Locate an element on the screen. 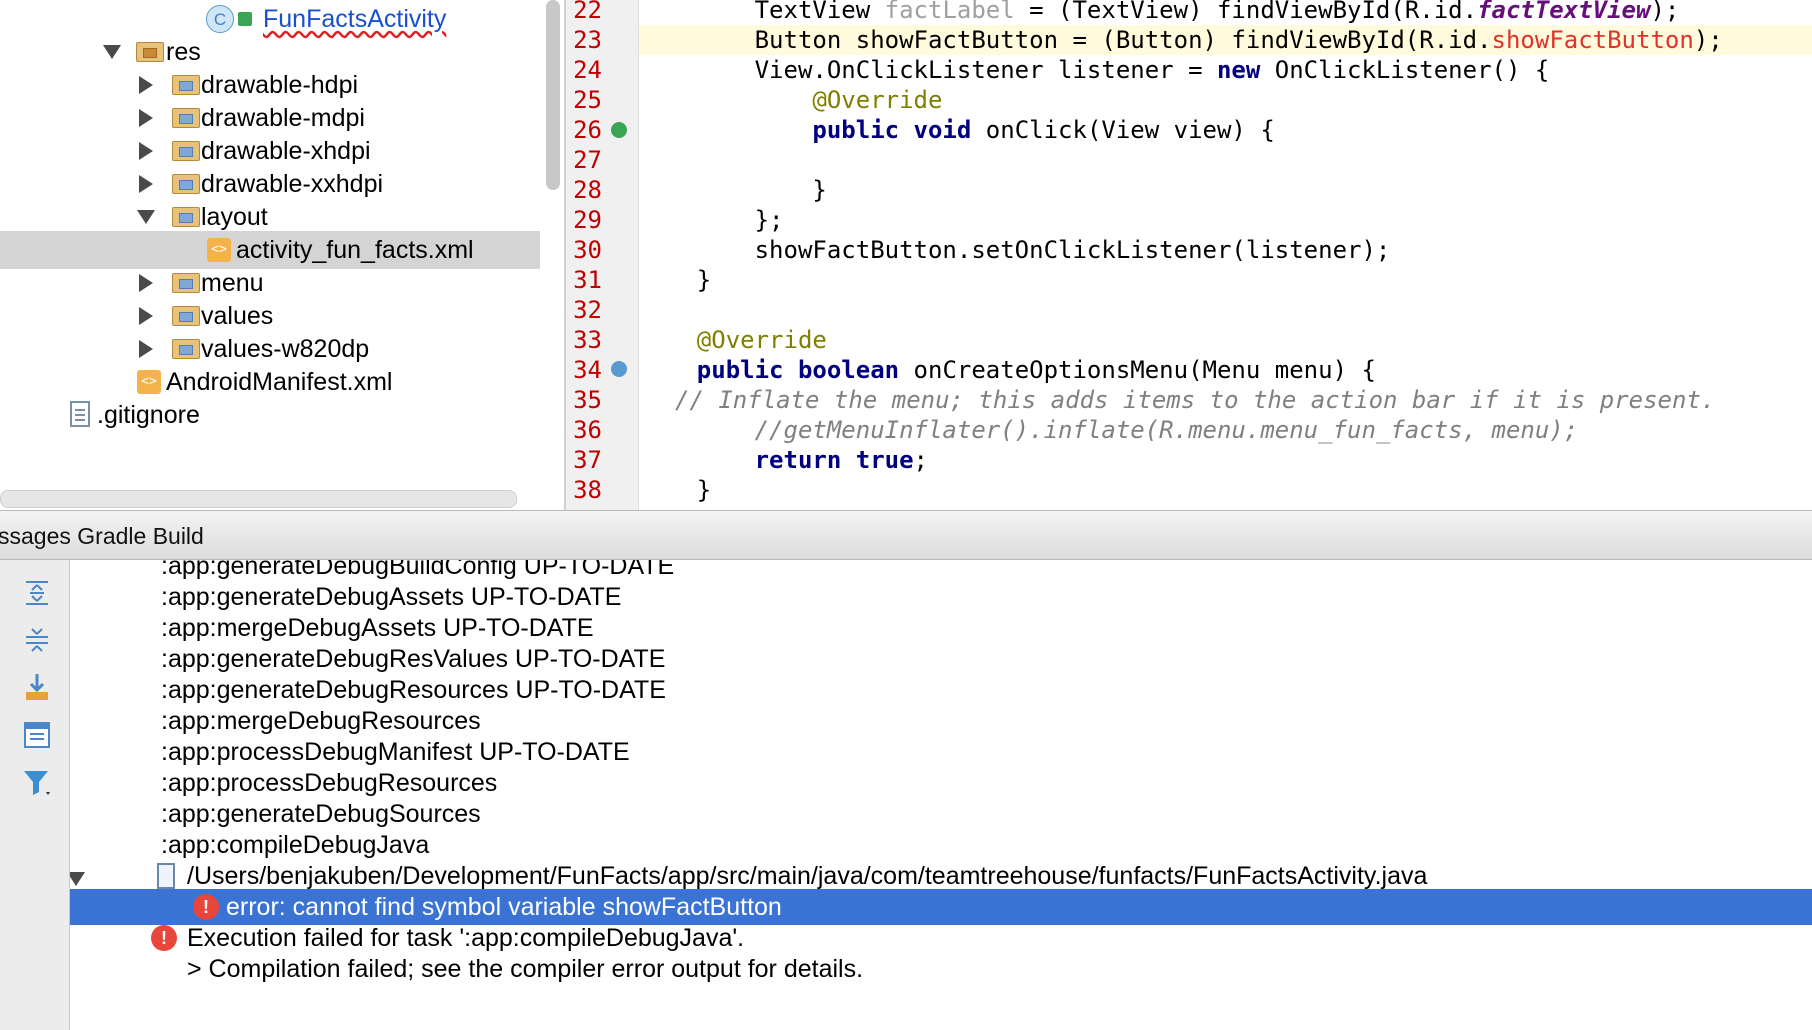 This screenshot has width=1812, height=1030. code-line-37: return true; is located at coordinates (841, 460).